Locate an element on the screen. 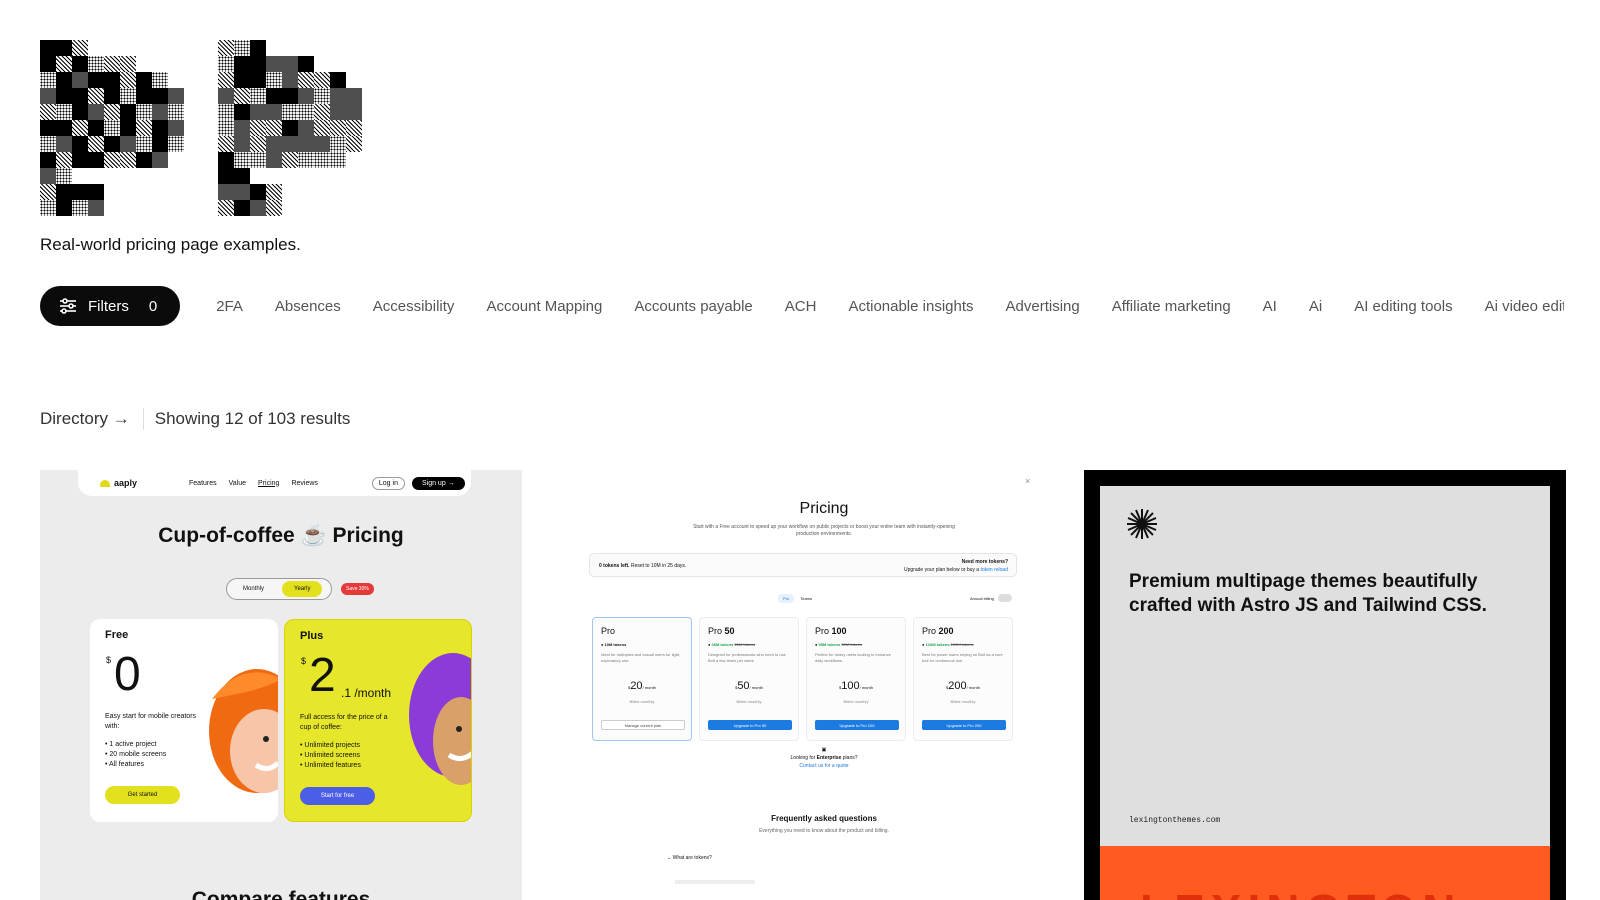 This screenshot has height=900, width=1600. annual-billing: Annual billing is located at coordinates (991, 598).